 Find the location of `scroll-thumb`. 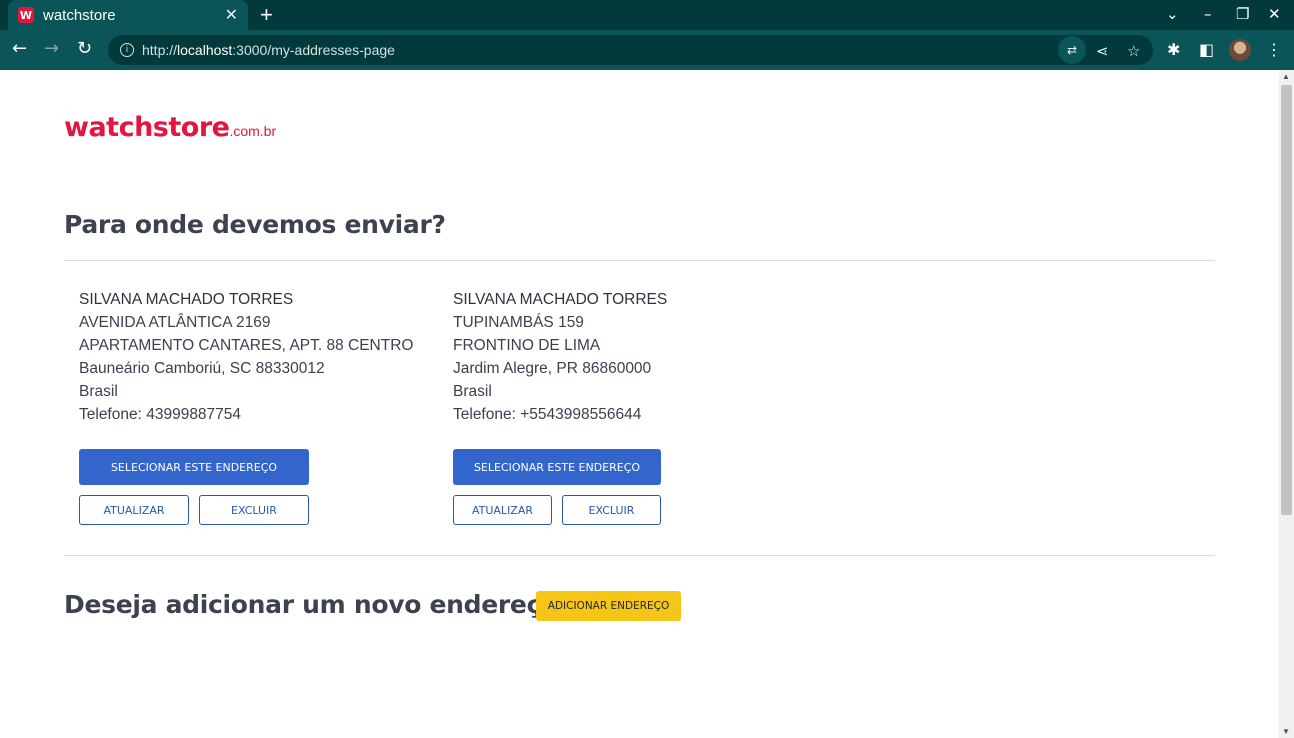

scroll-thumb is located at coordinates (1286, 300).